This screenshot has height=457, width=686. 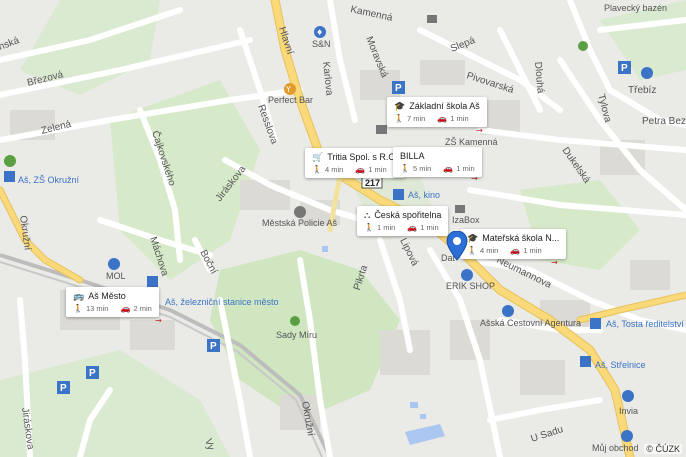 I want to click on copyright-notice: © ČÚZK, so click(x=663, y=449).